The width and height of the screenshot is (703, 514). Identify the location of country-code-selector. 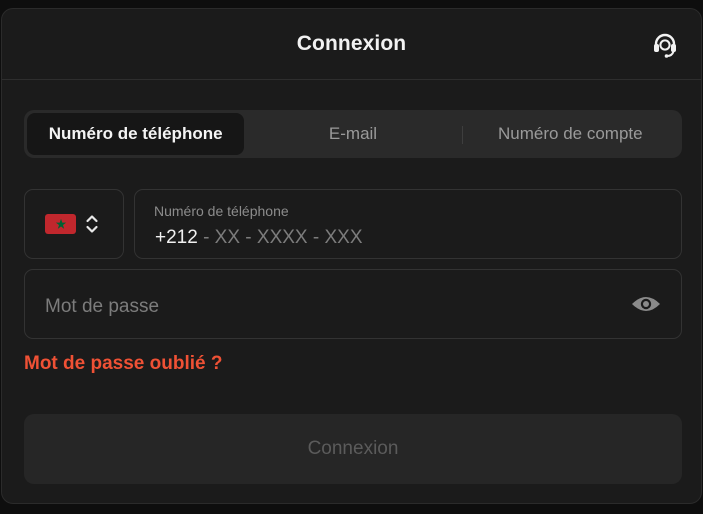
(74, 224).